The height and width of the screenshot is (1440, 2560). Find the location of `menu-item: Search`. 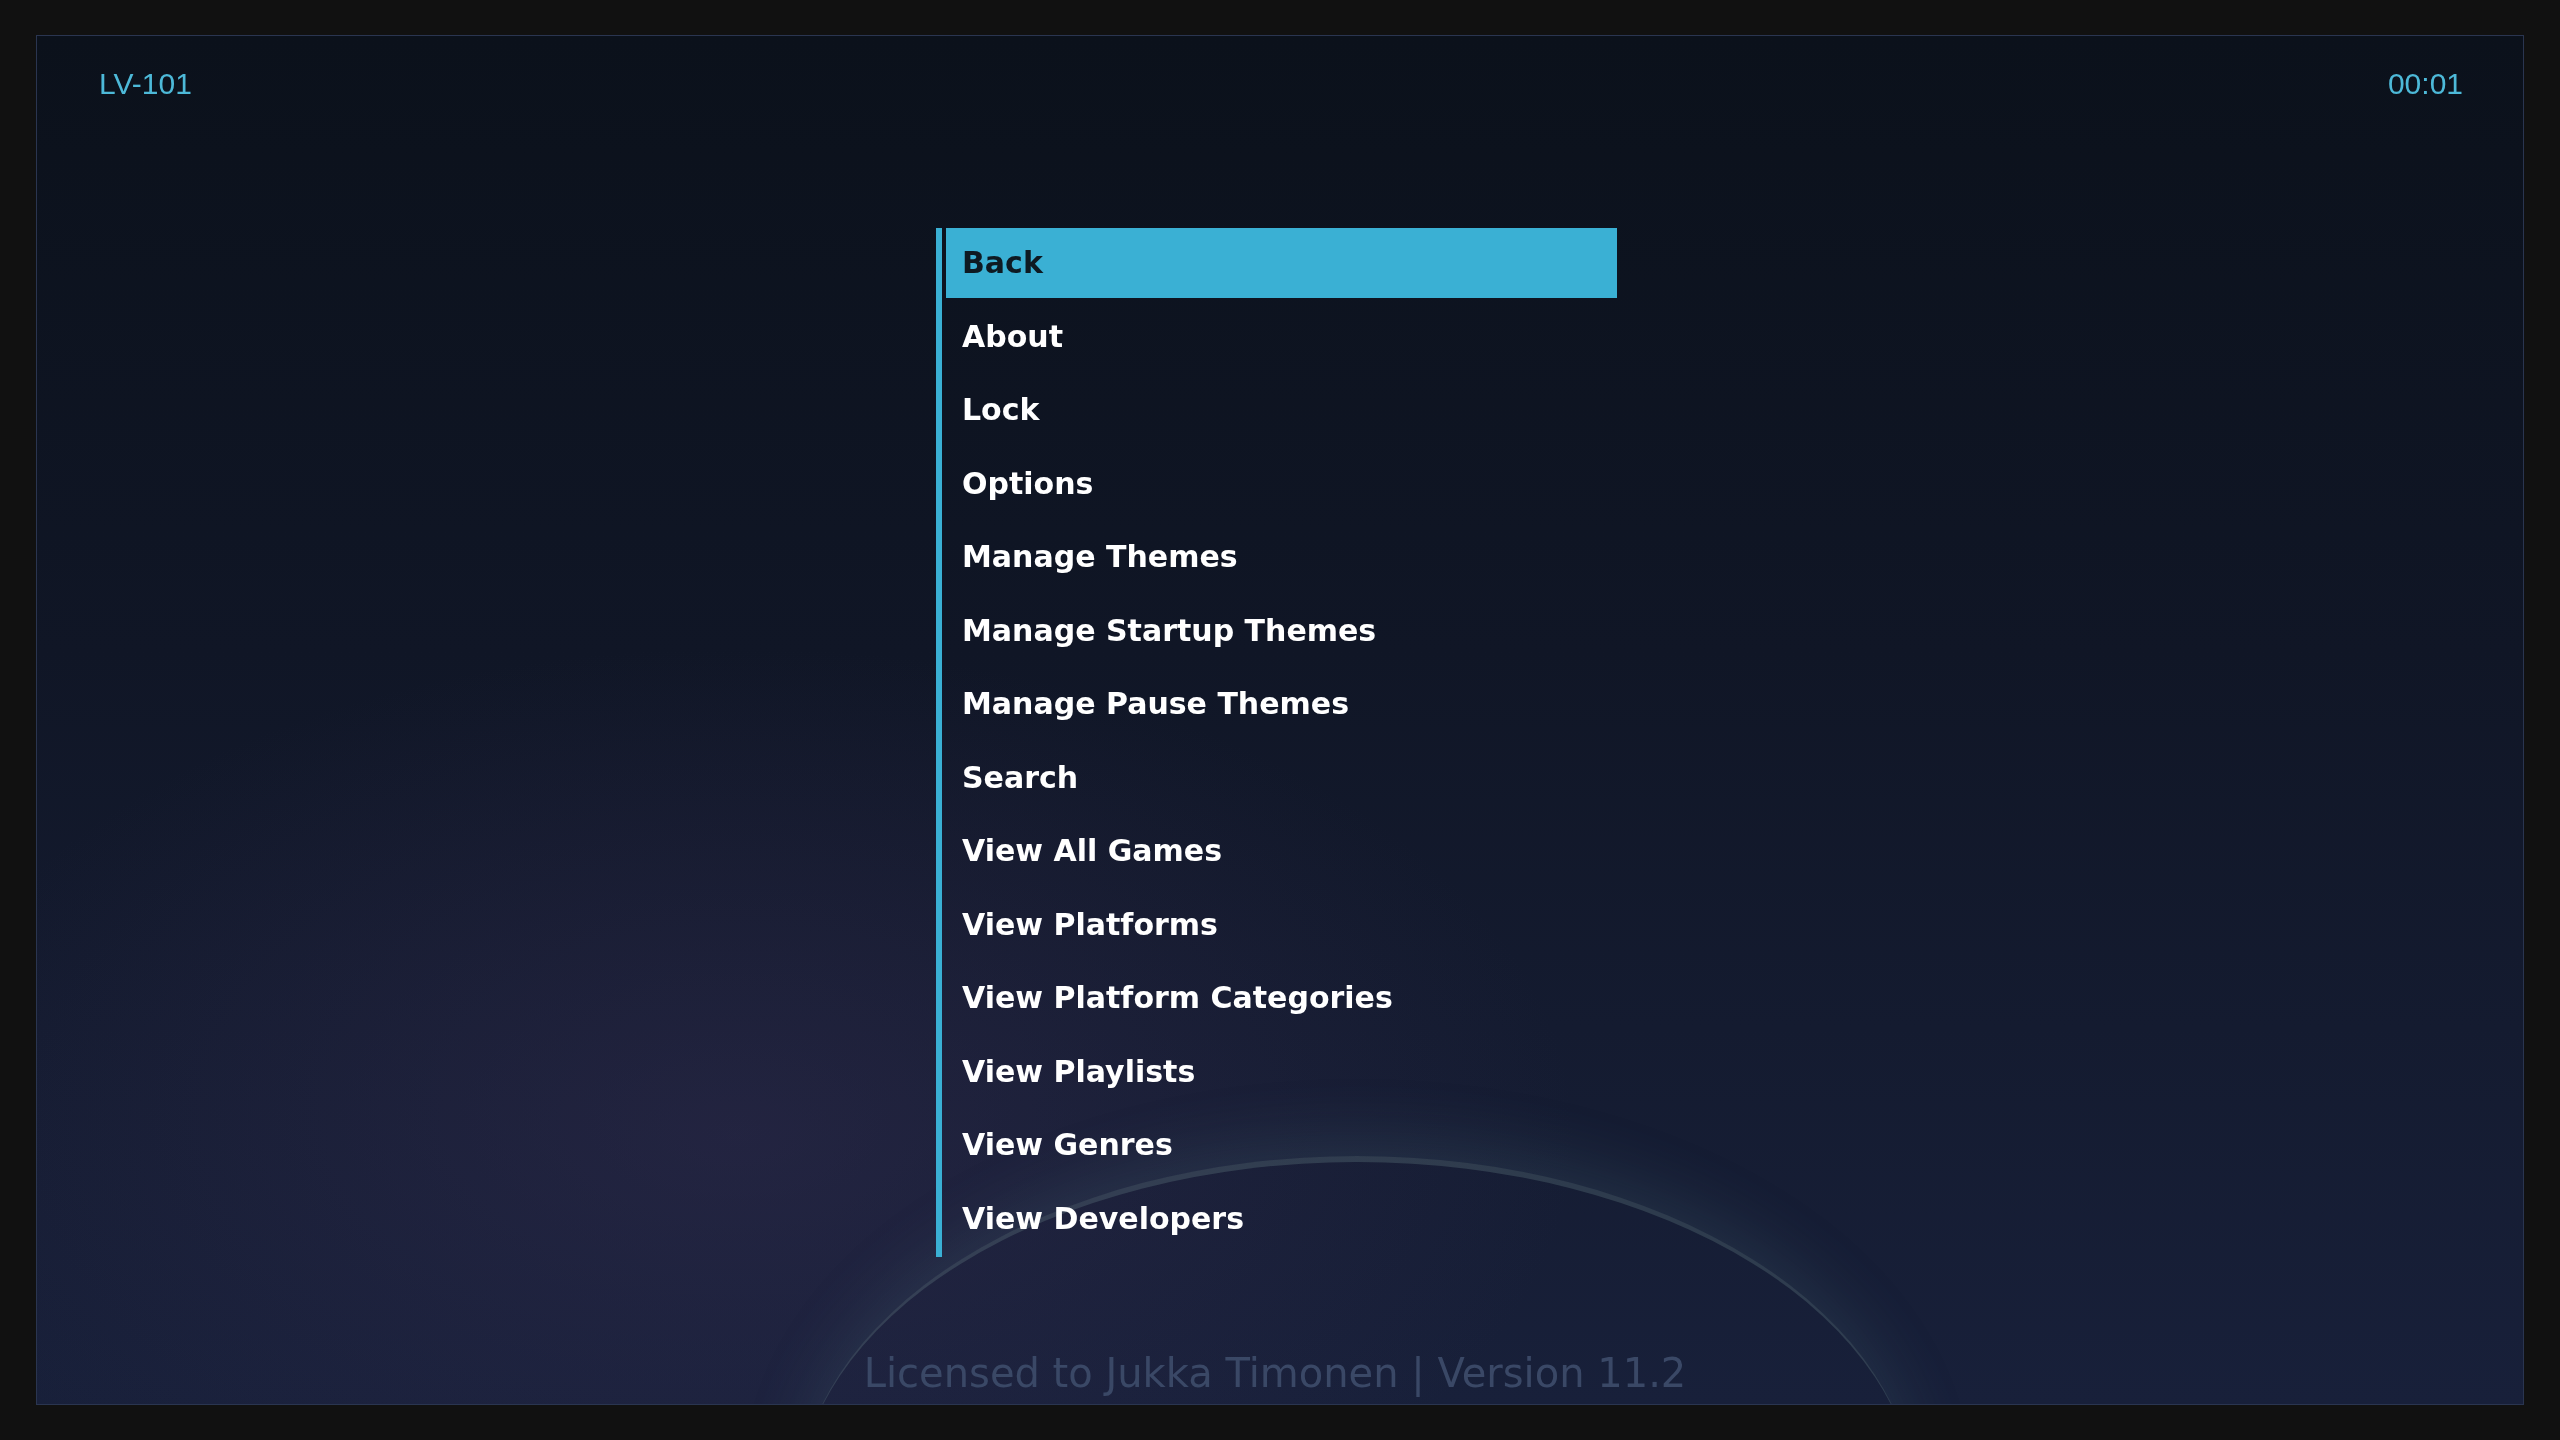

menu-item: Search is located at coordinates (1281, 779).